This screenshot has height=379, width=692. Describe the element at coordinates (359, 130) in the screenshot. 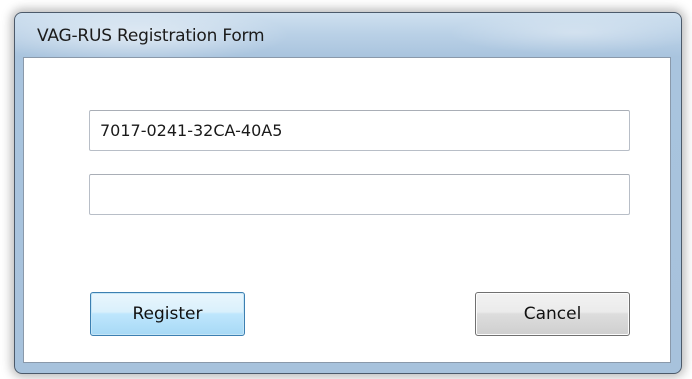

I see `serial-number-field` at that location.